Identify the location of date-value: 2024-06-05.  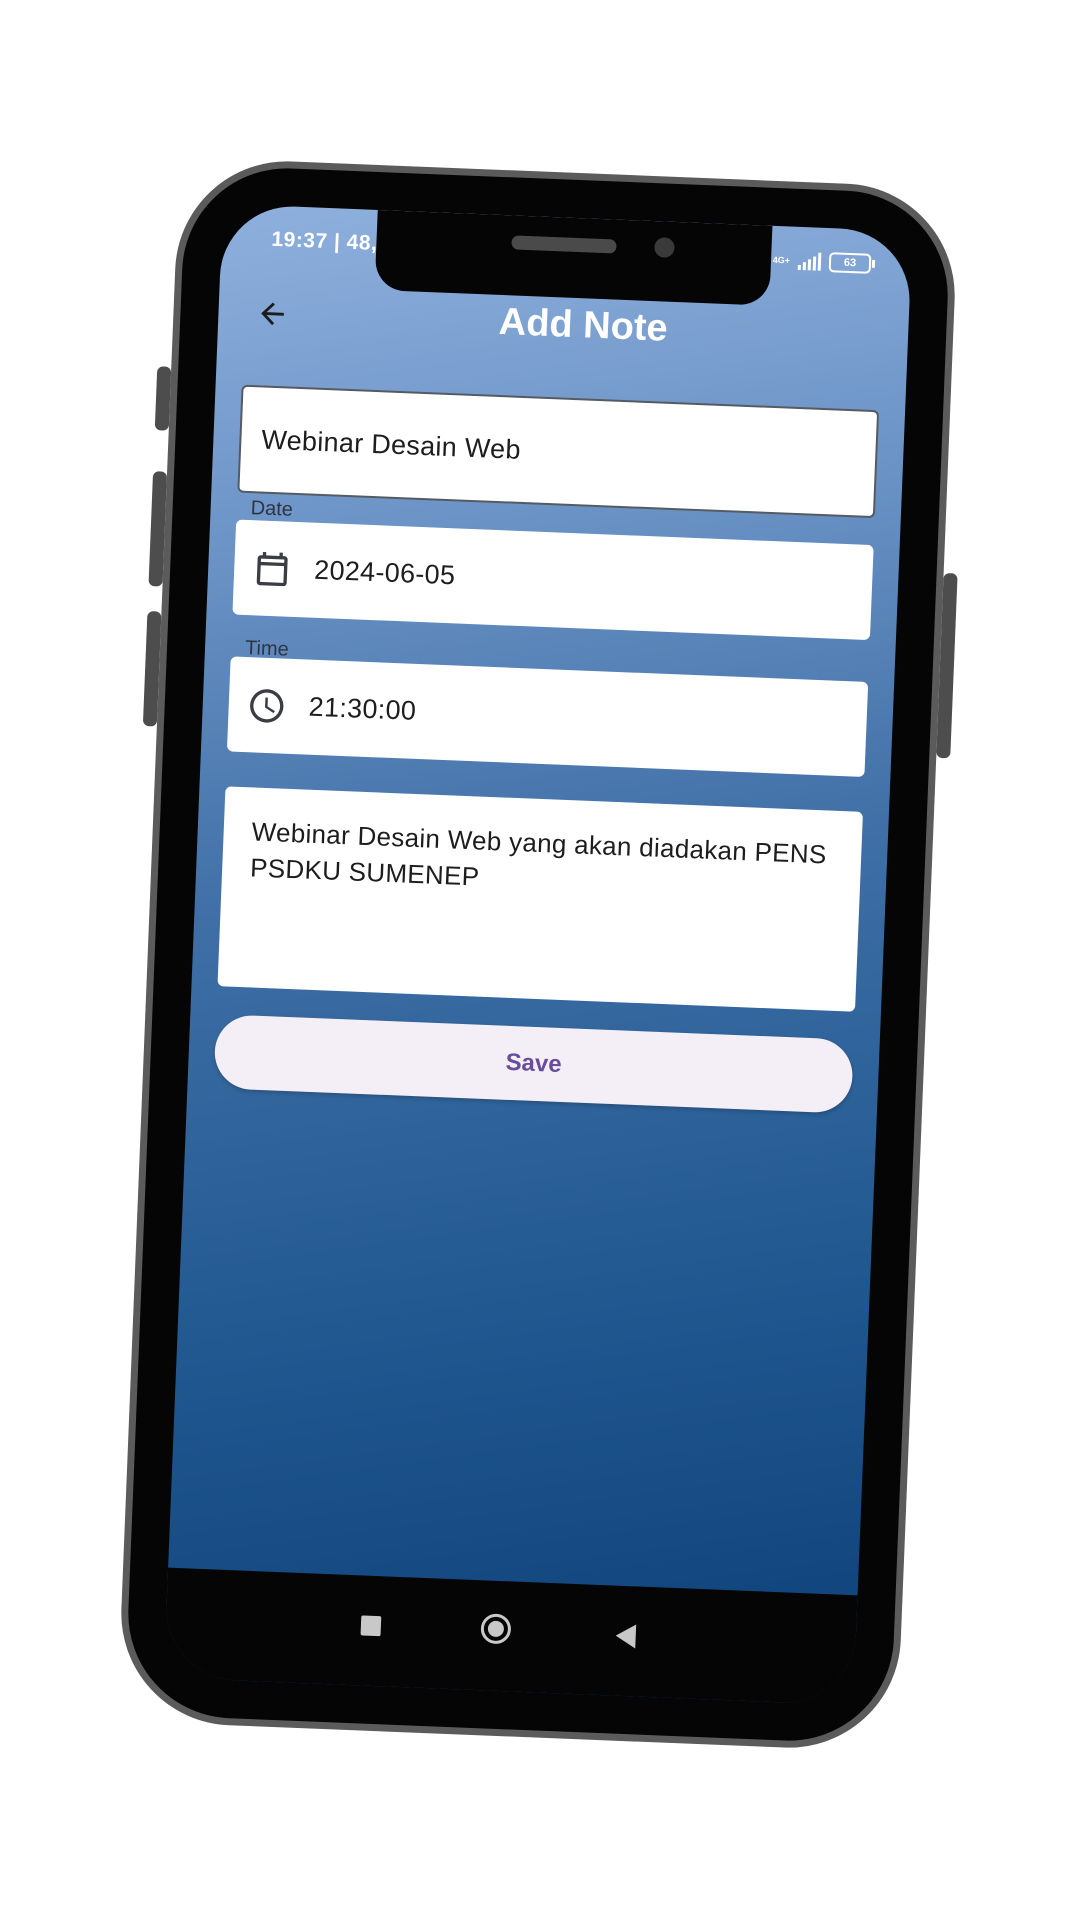
(384, 572).